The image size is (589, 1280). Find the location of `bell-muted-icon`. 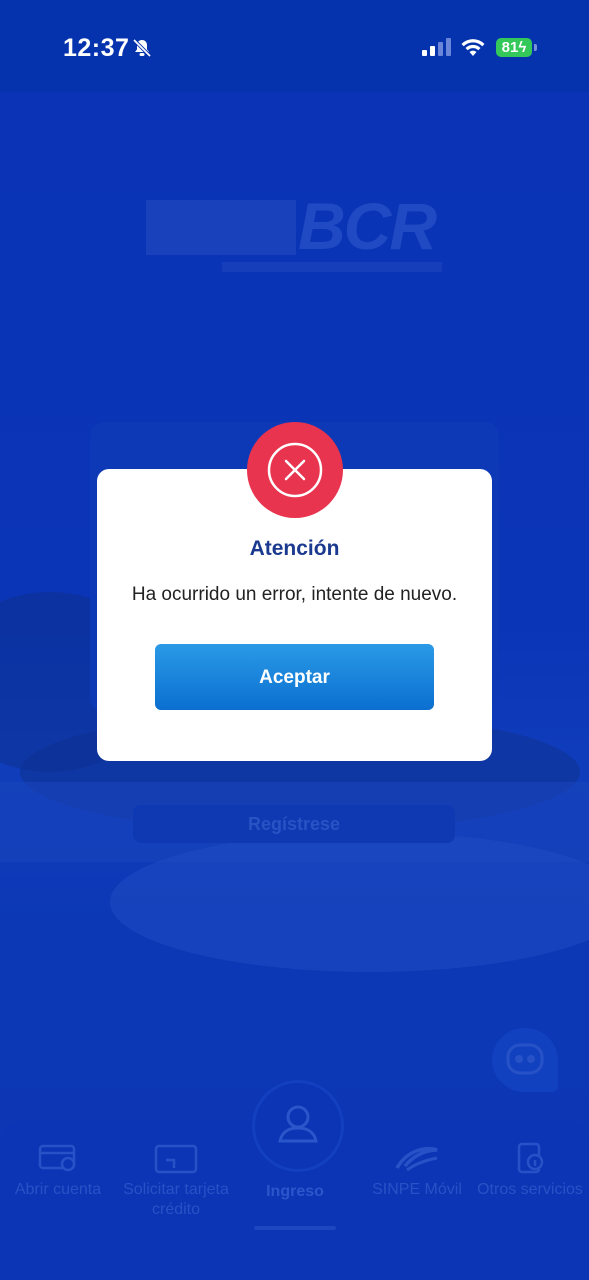

bell-muted-icon is located at coordinates (142, 48).